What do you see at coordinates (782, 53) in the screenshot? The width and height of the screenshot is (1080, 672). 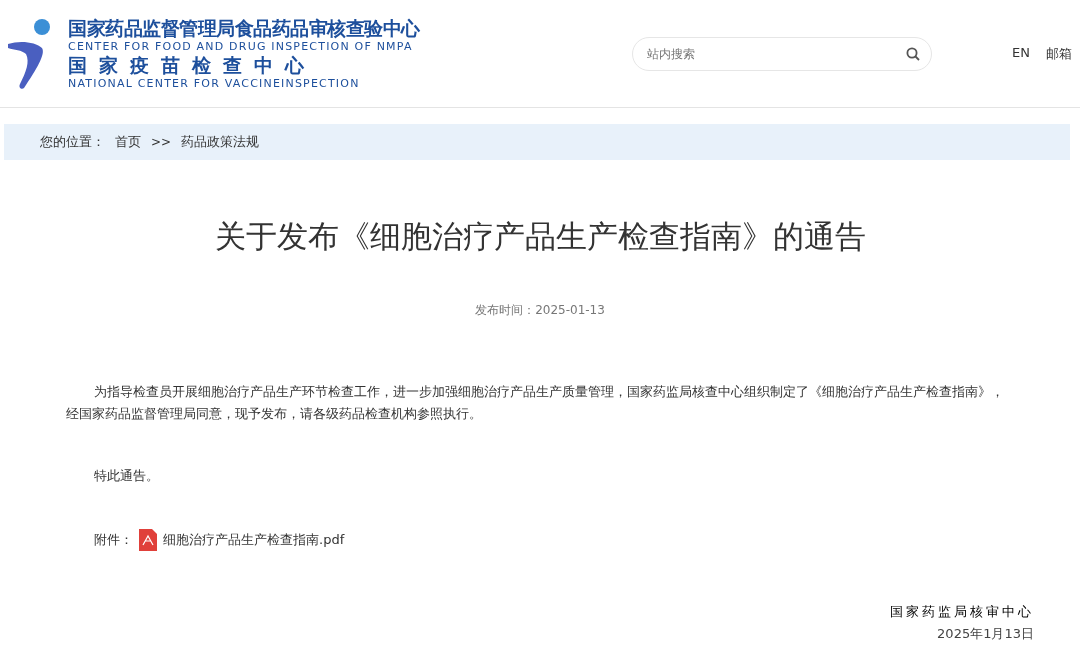 I see `search-field: 站内搜索` at bounding box center [782, 53].